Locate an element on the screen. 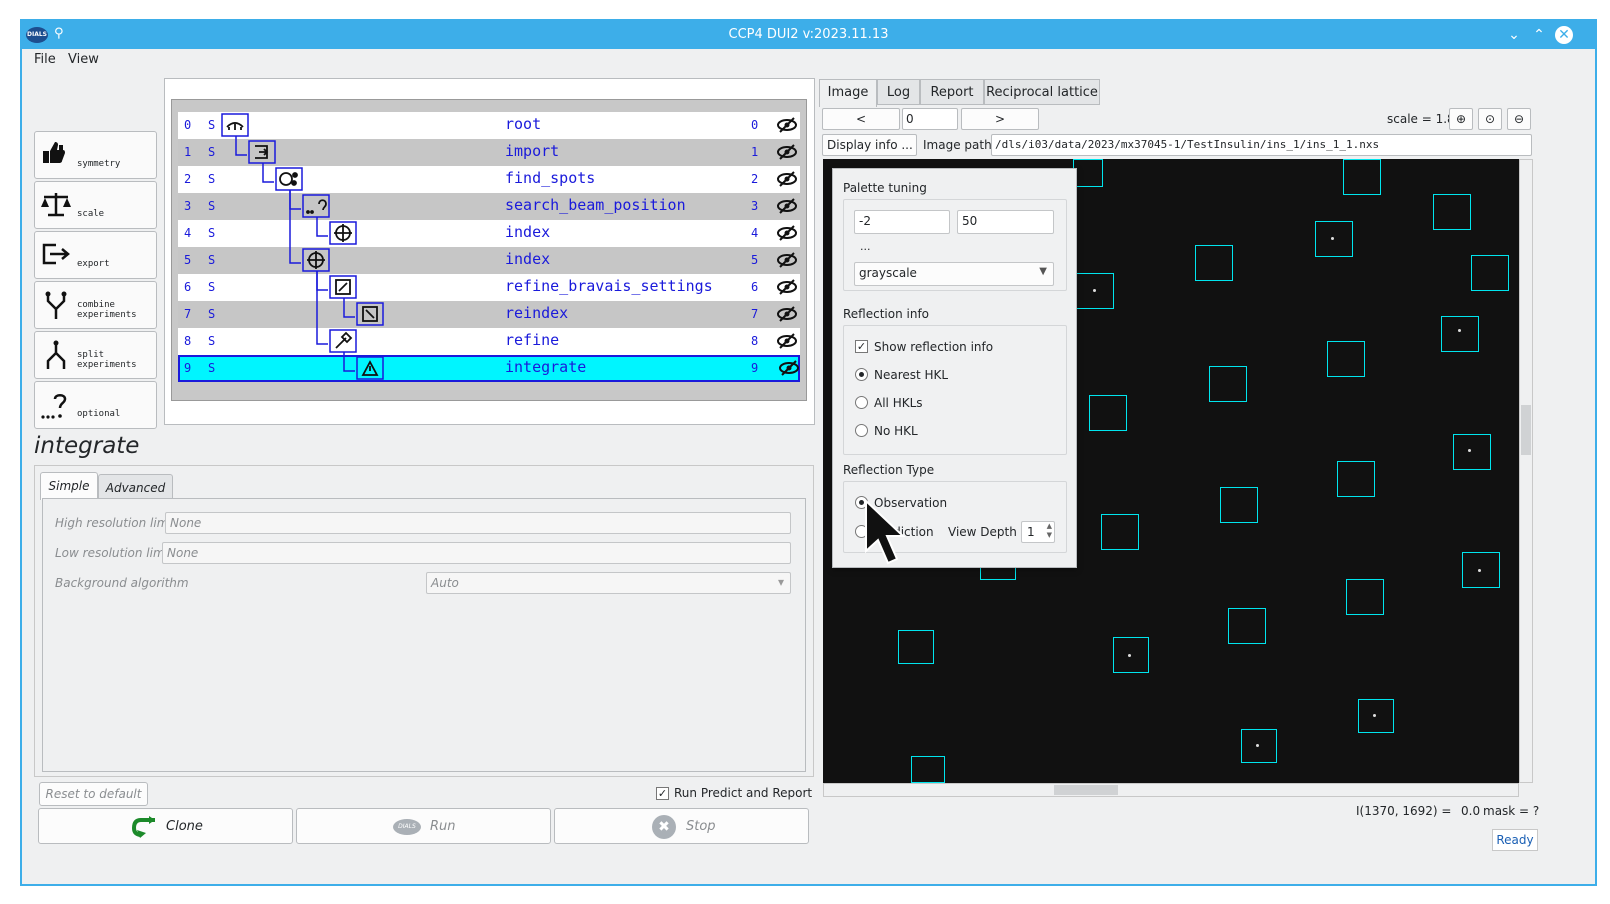  background-algorithm-label: Background algorithm is located at coordinates (122, 583).